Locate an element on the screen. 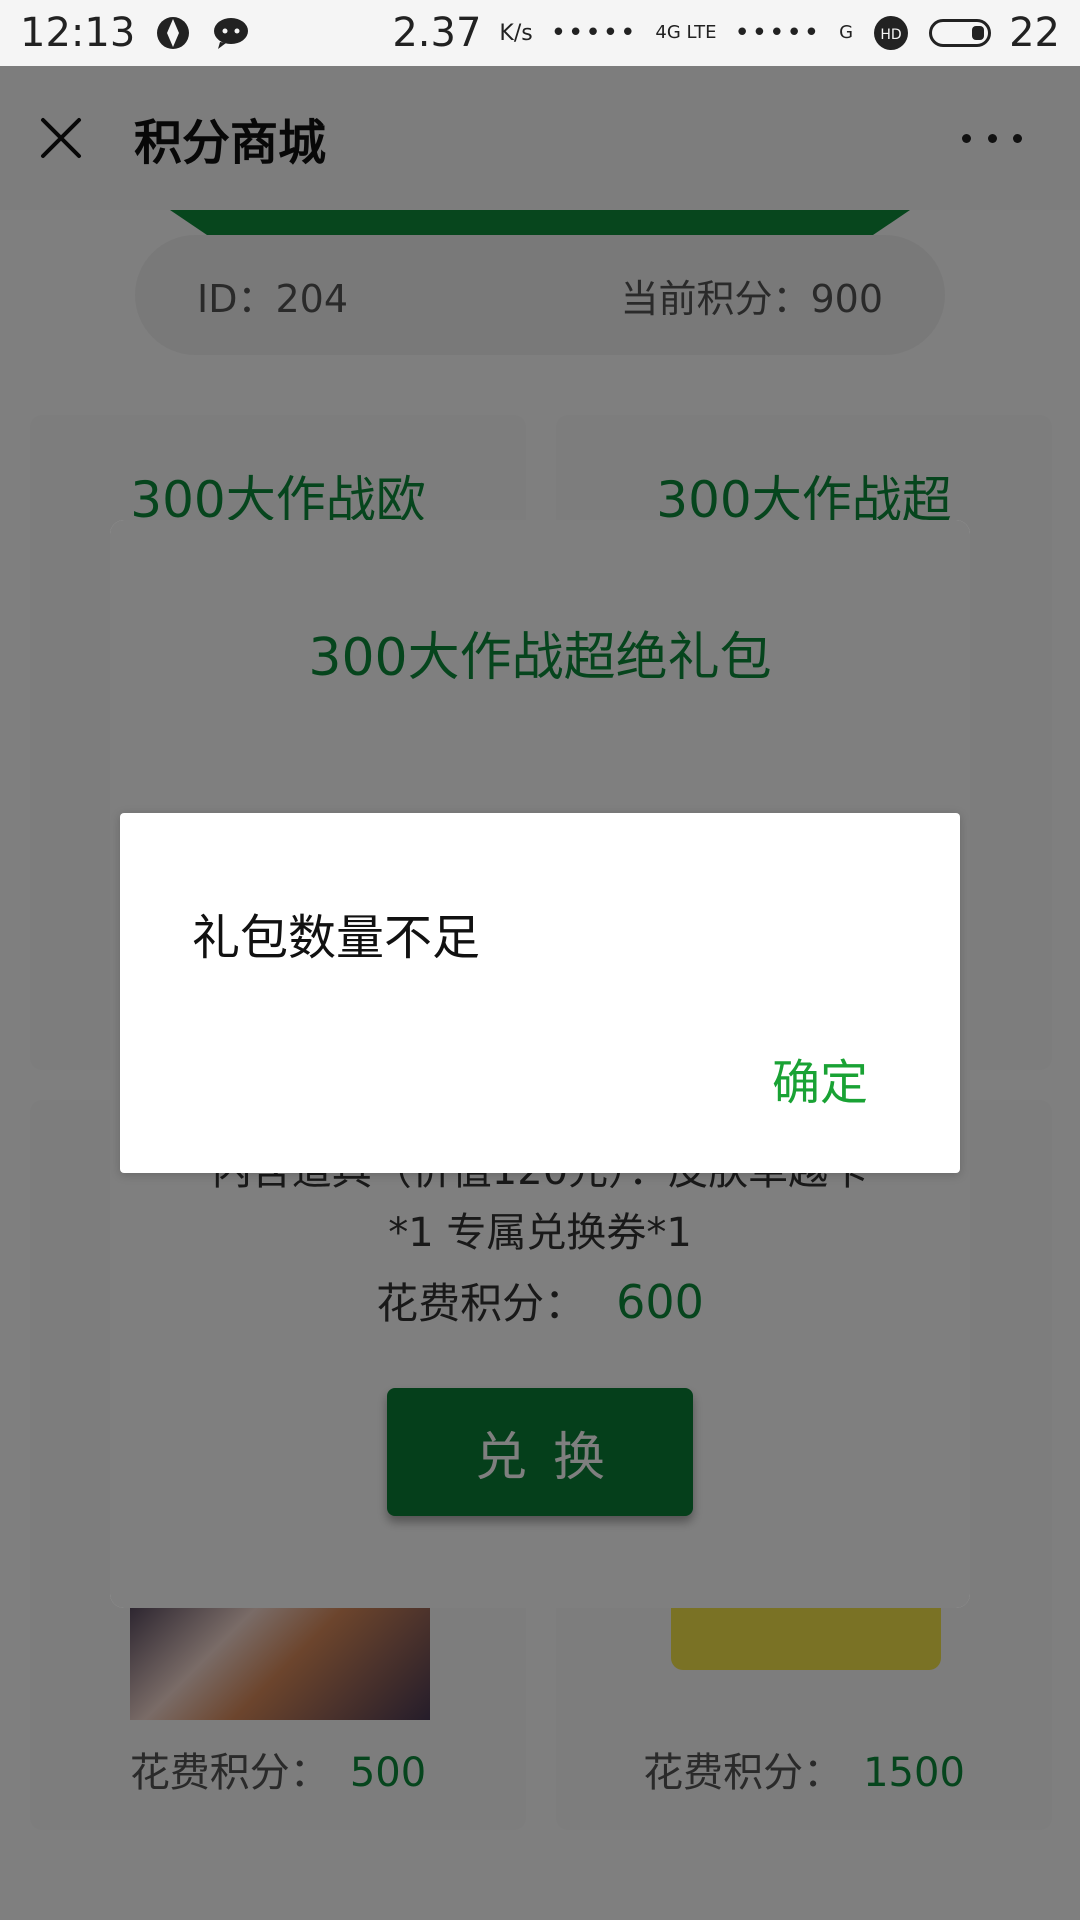 The height and width of the screenshot is (1920, 1080). signal-strength-1: ••••• is located at coordinates (594, 33).